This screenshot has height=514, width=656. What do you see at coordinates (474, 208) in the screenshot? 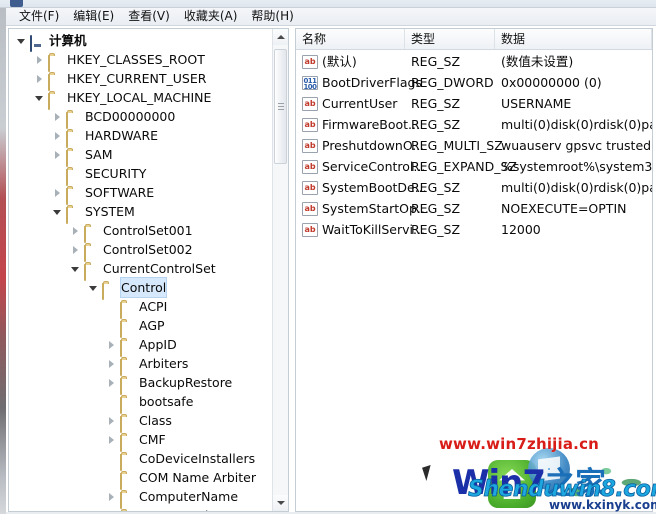
I see `value-row: ab SystemStartOp... REG_SZ NOEXECUTE=OPTIN` at bounding box center [474, 208].